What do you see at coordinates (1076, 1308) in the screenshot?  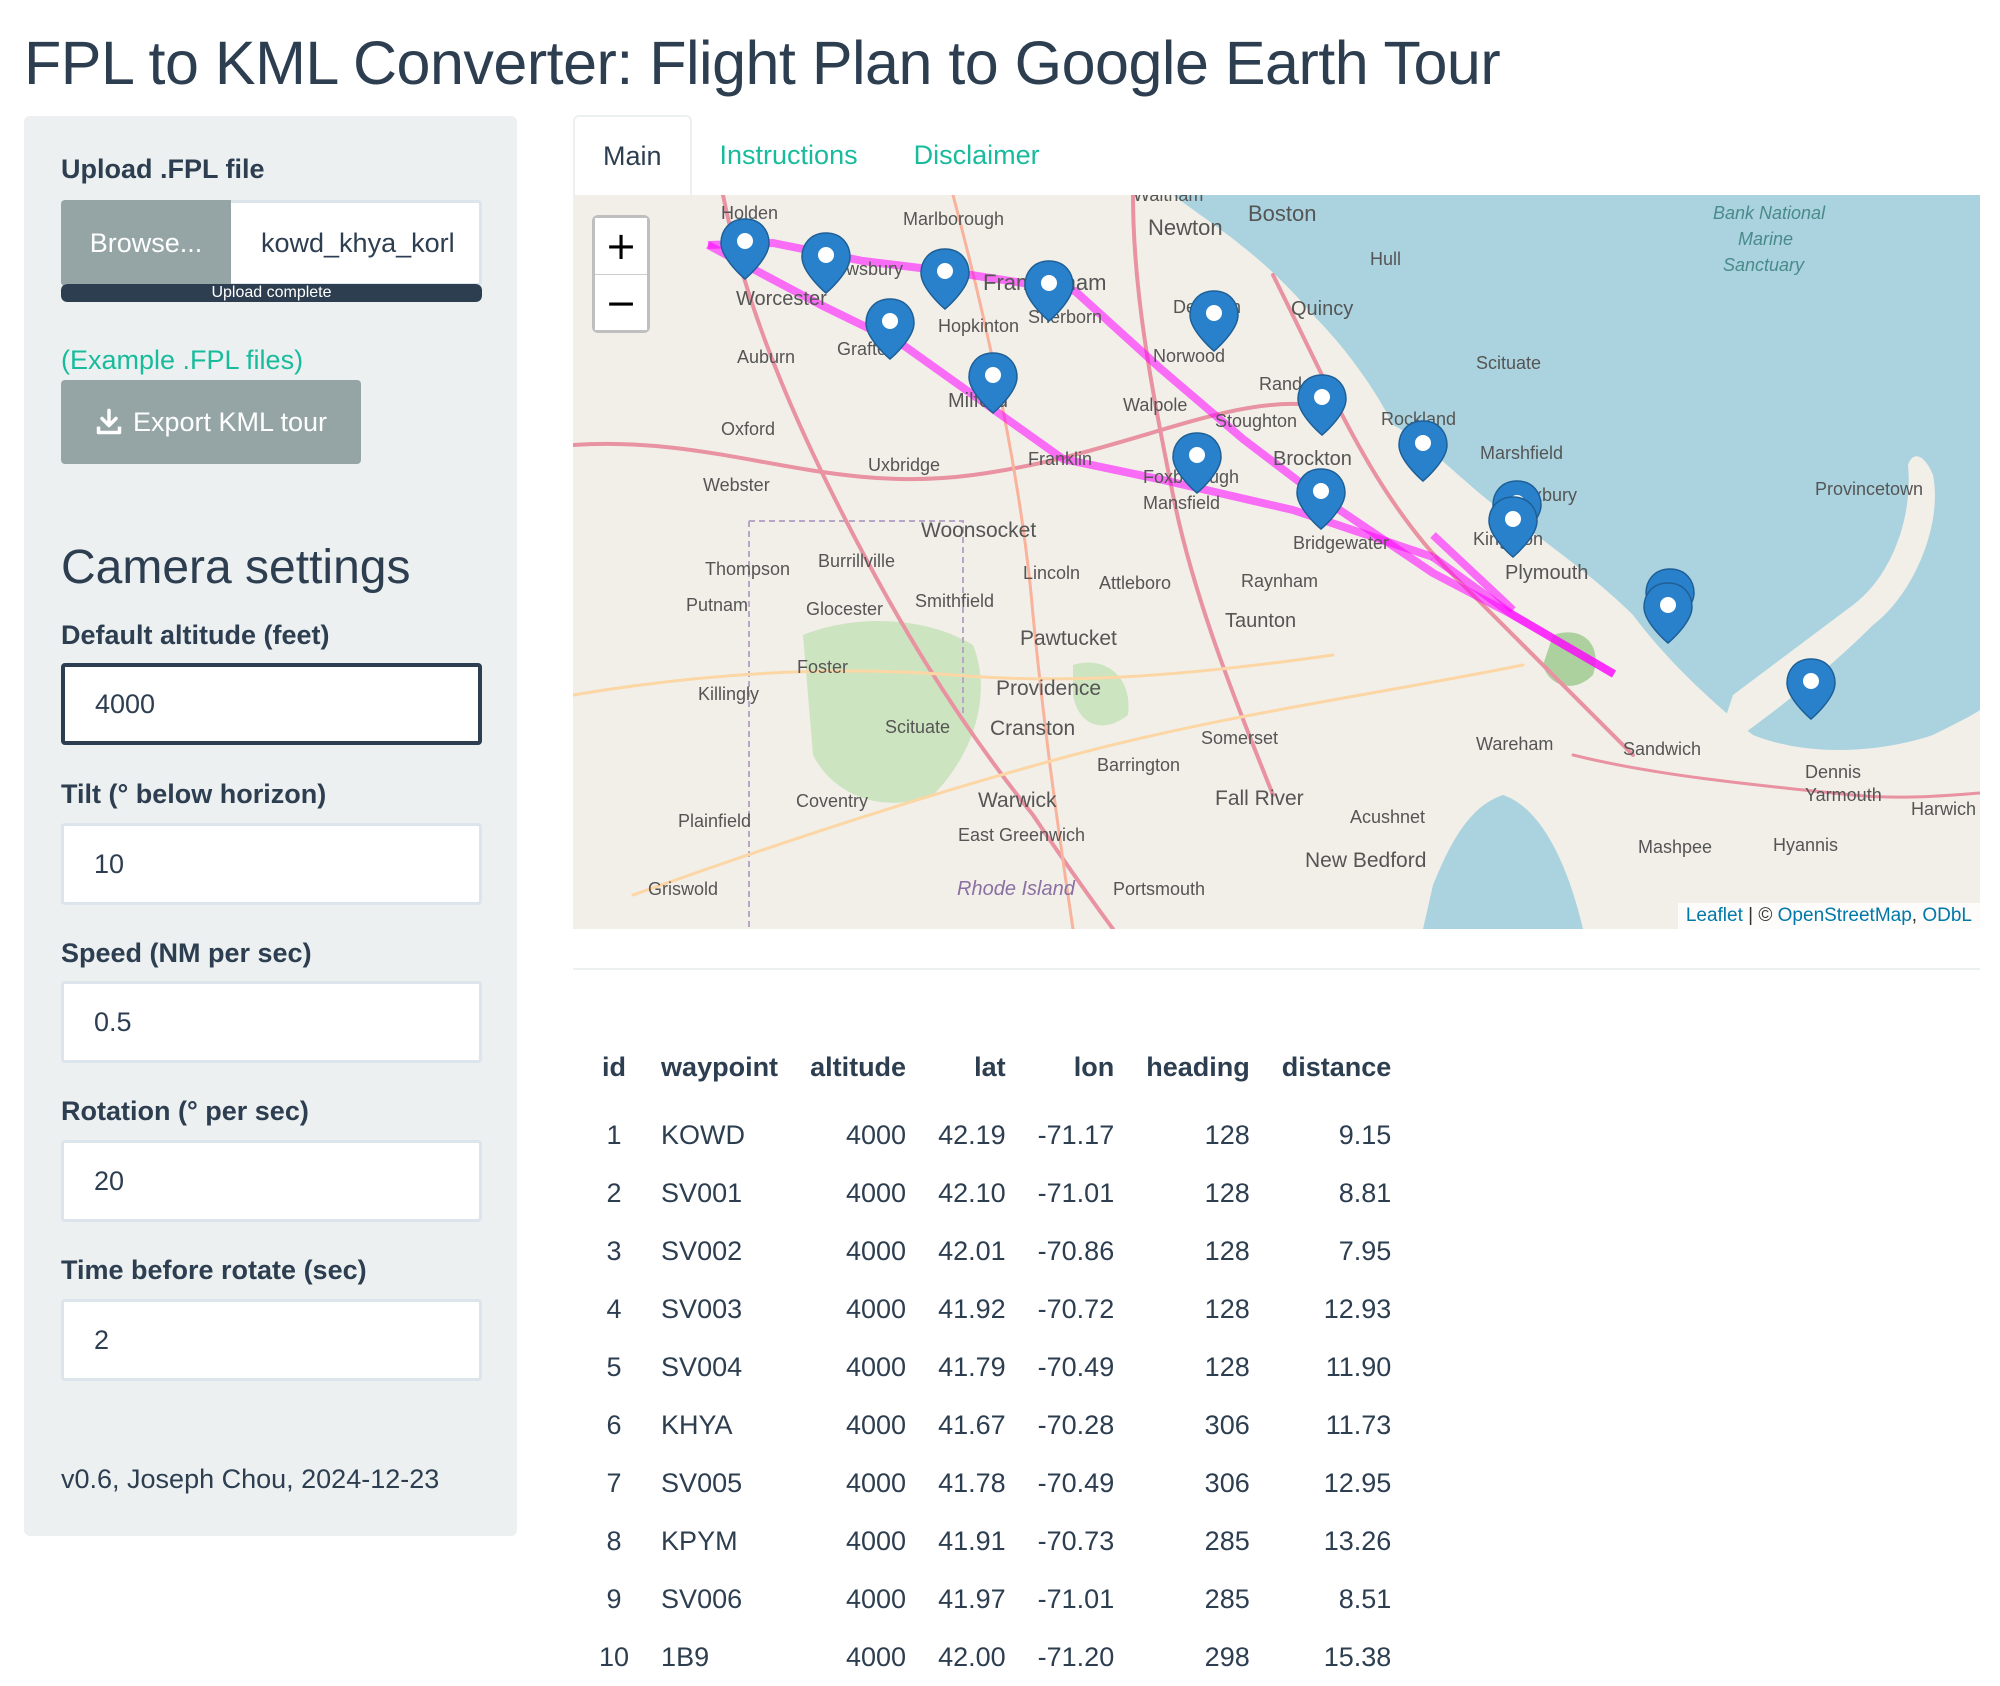 I see `cell-lon: -70.72` at bounding box center [1076, 1308].